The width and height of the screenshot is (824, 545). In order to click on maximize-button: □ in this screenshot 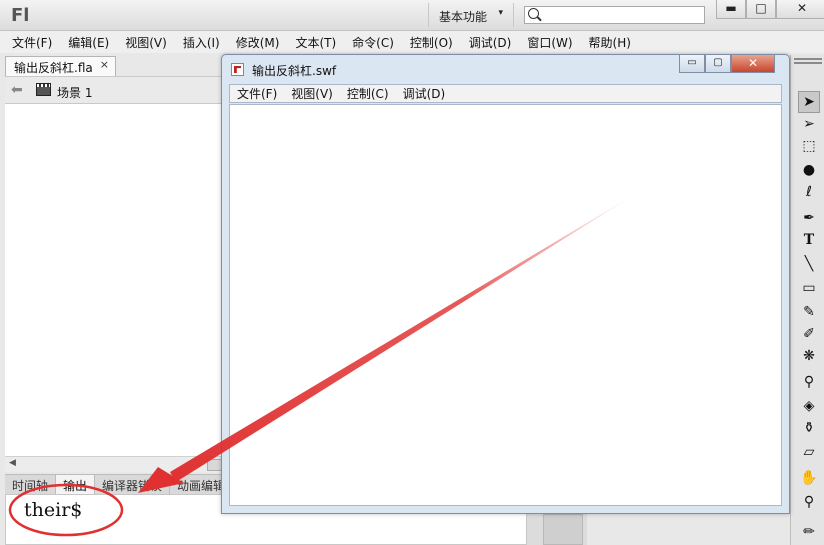, I will do `click(761, 9)`.